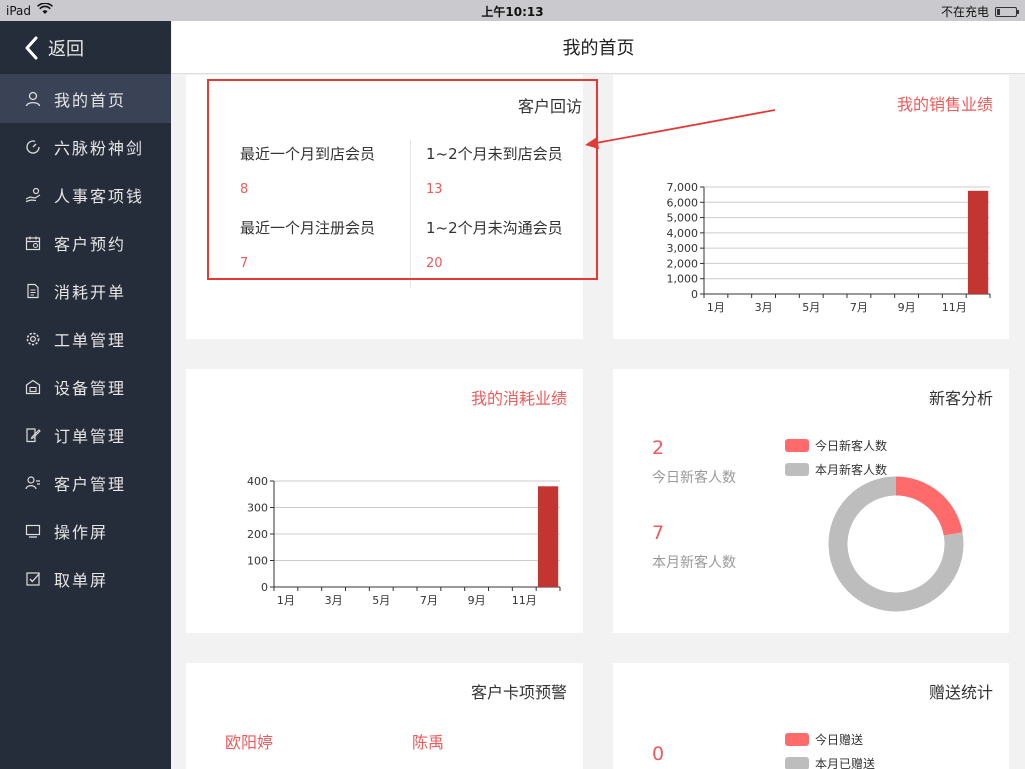  I want to click on sidebar-item-device: 设备管理, so click(85, 387).